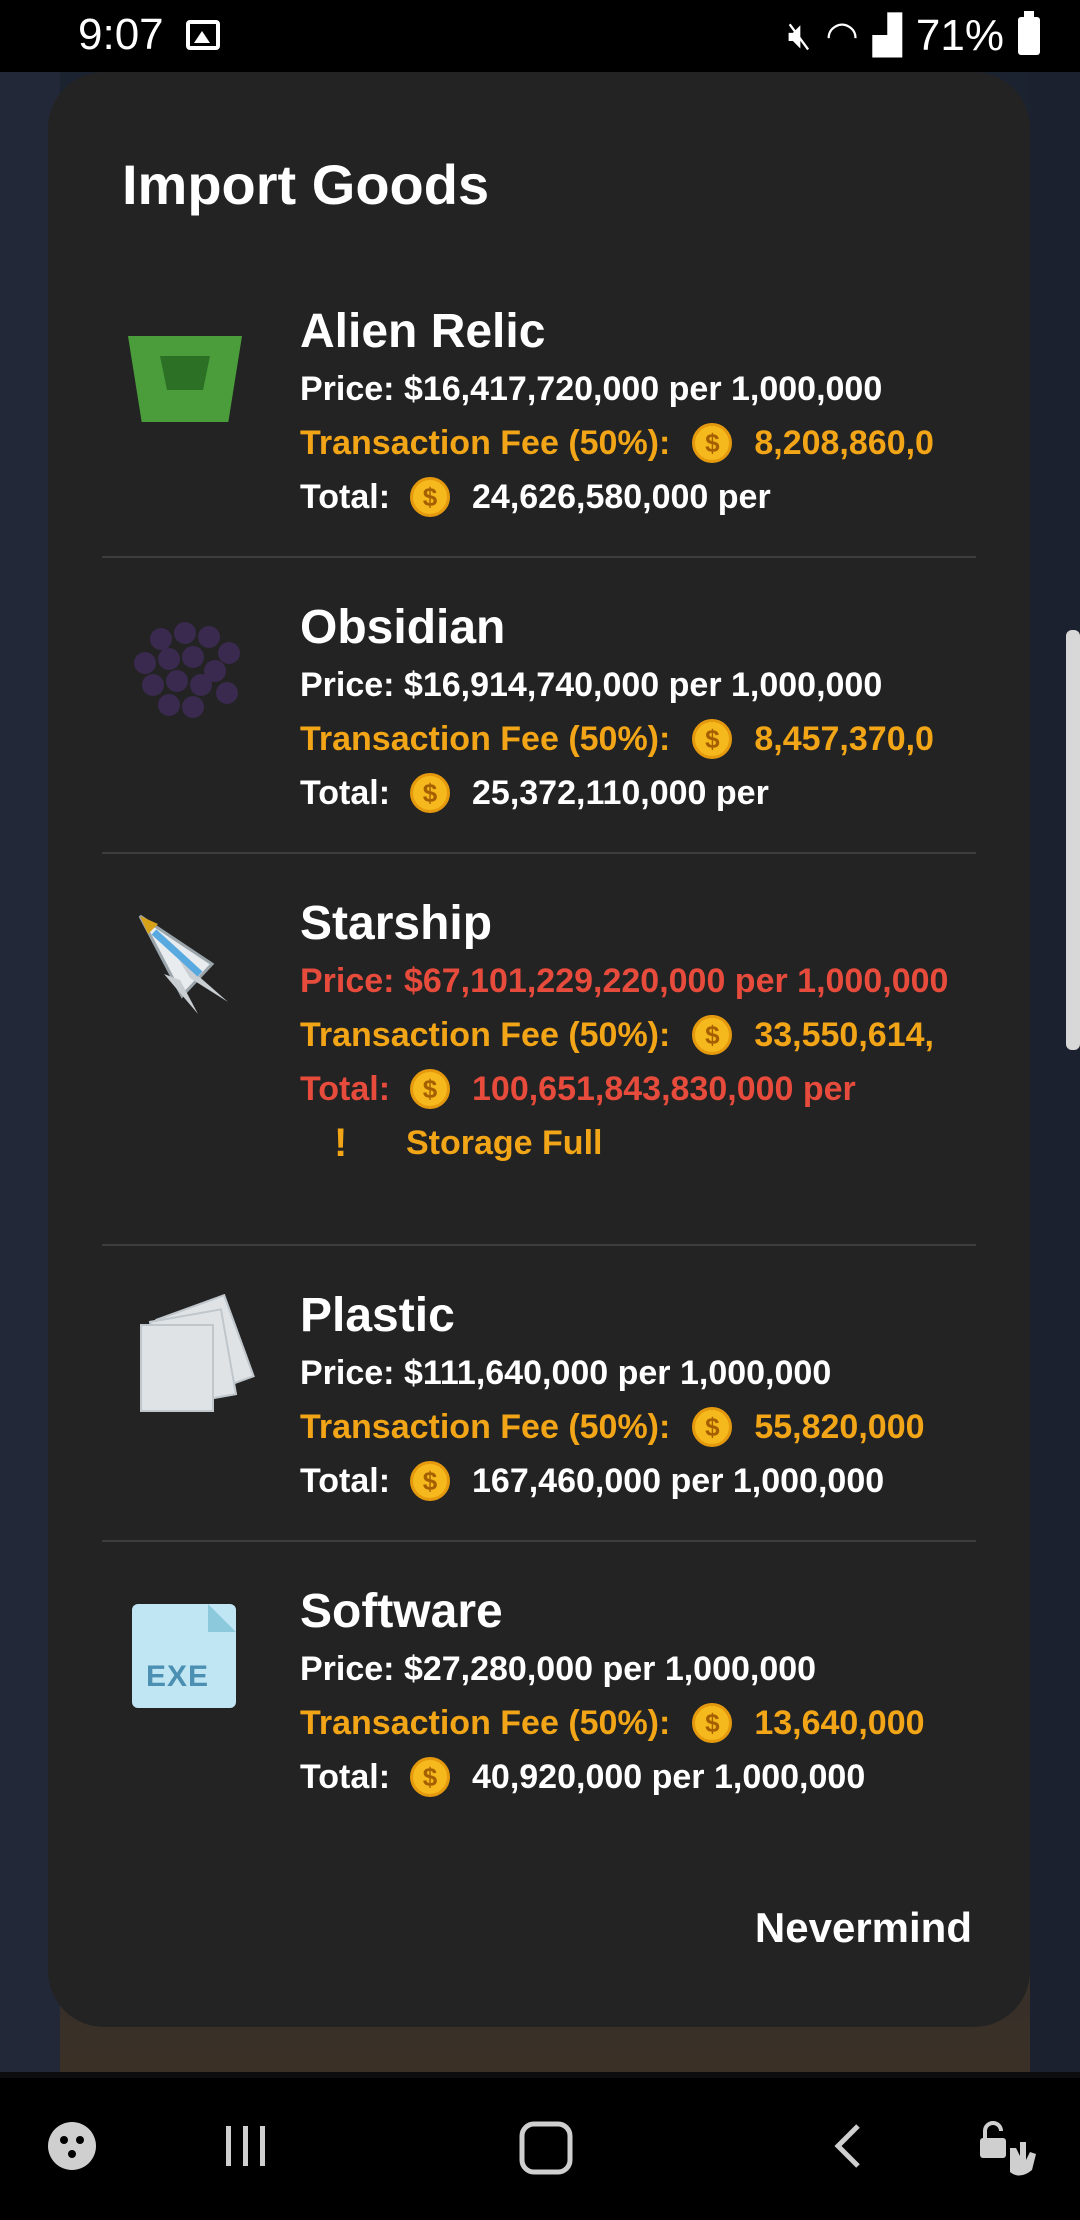  Describe the element at coordinates (546, 2154) in the screenshot. I see `home-icon` at that location.